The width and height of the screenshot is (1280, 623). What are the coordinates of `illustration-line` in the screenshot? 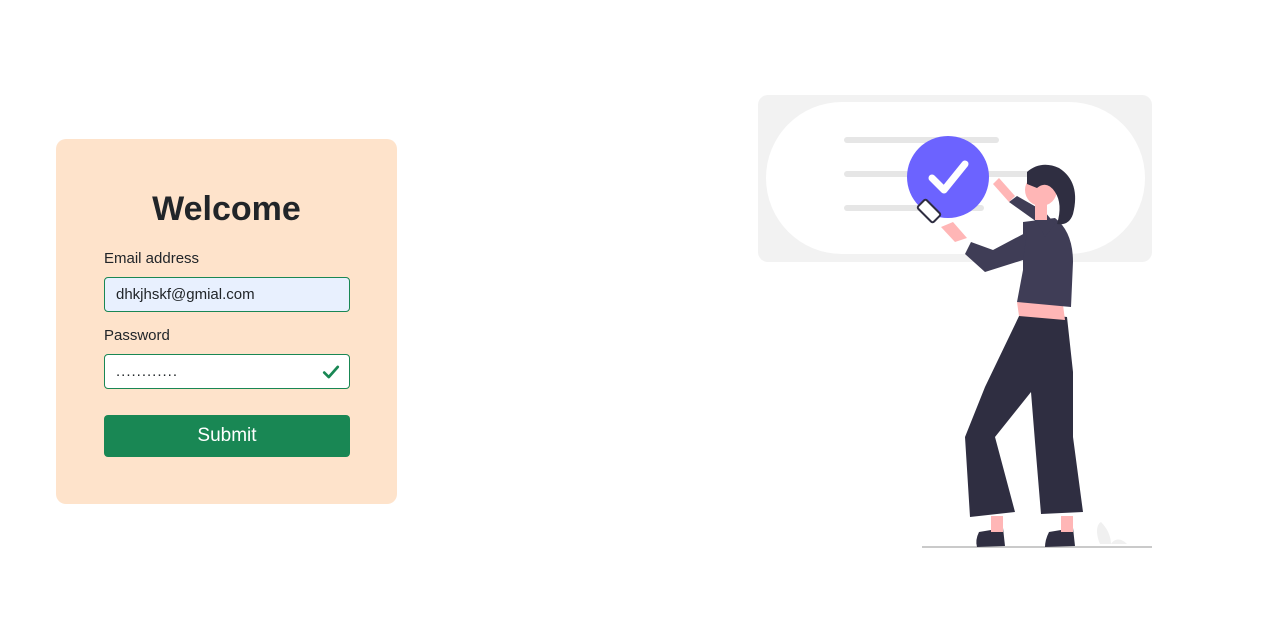 It's located at (921, 140).